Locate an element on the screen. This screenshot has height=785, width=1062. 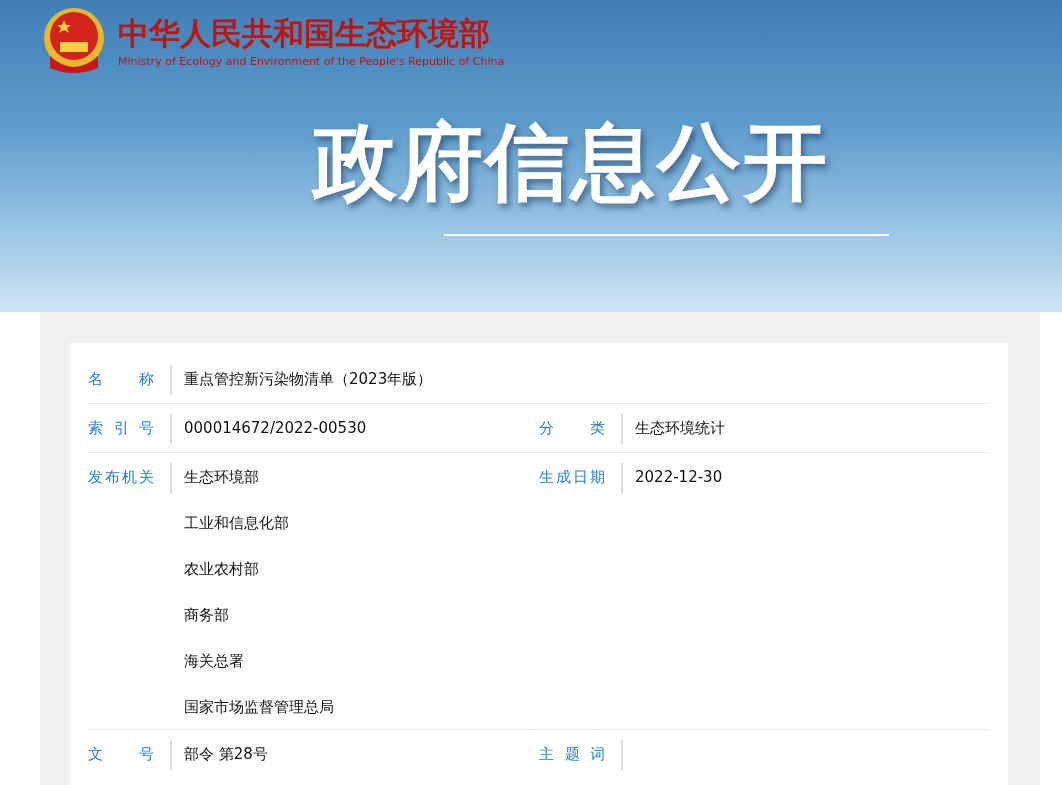
field-value: 工业和信息化部 is located at coordinates (237, 523).